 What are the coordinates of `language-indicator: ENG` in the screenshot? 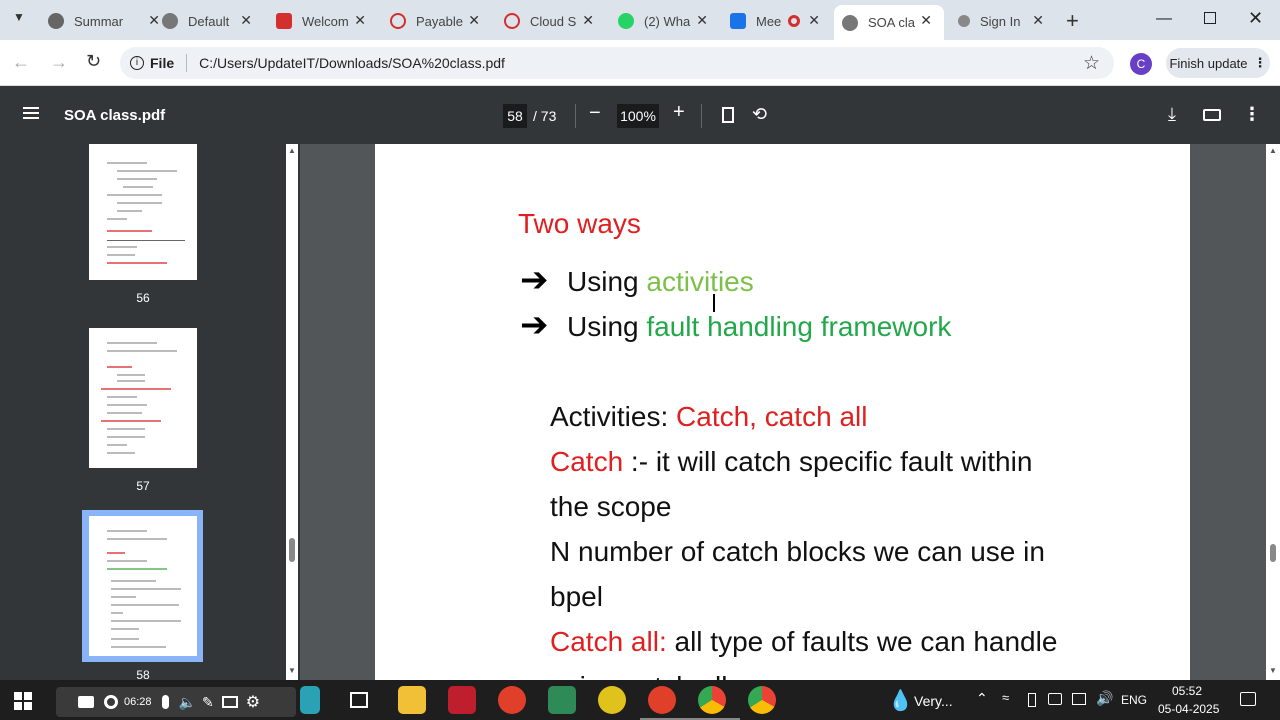 It's located at (1134, 700).